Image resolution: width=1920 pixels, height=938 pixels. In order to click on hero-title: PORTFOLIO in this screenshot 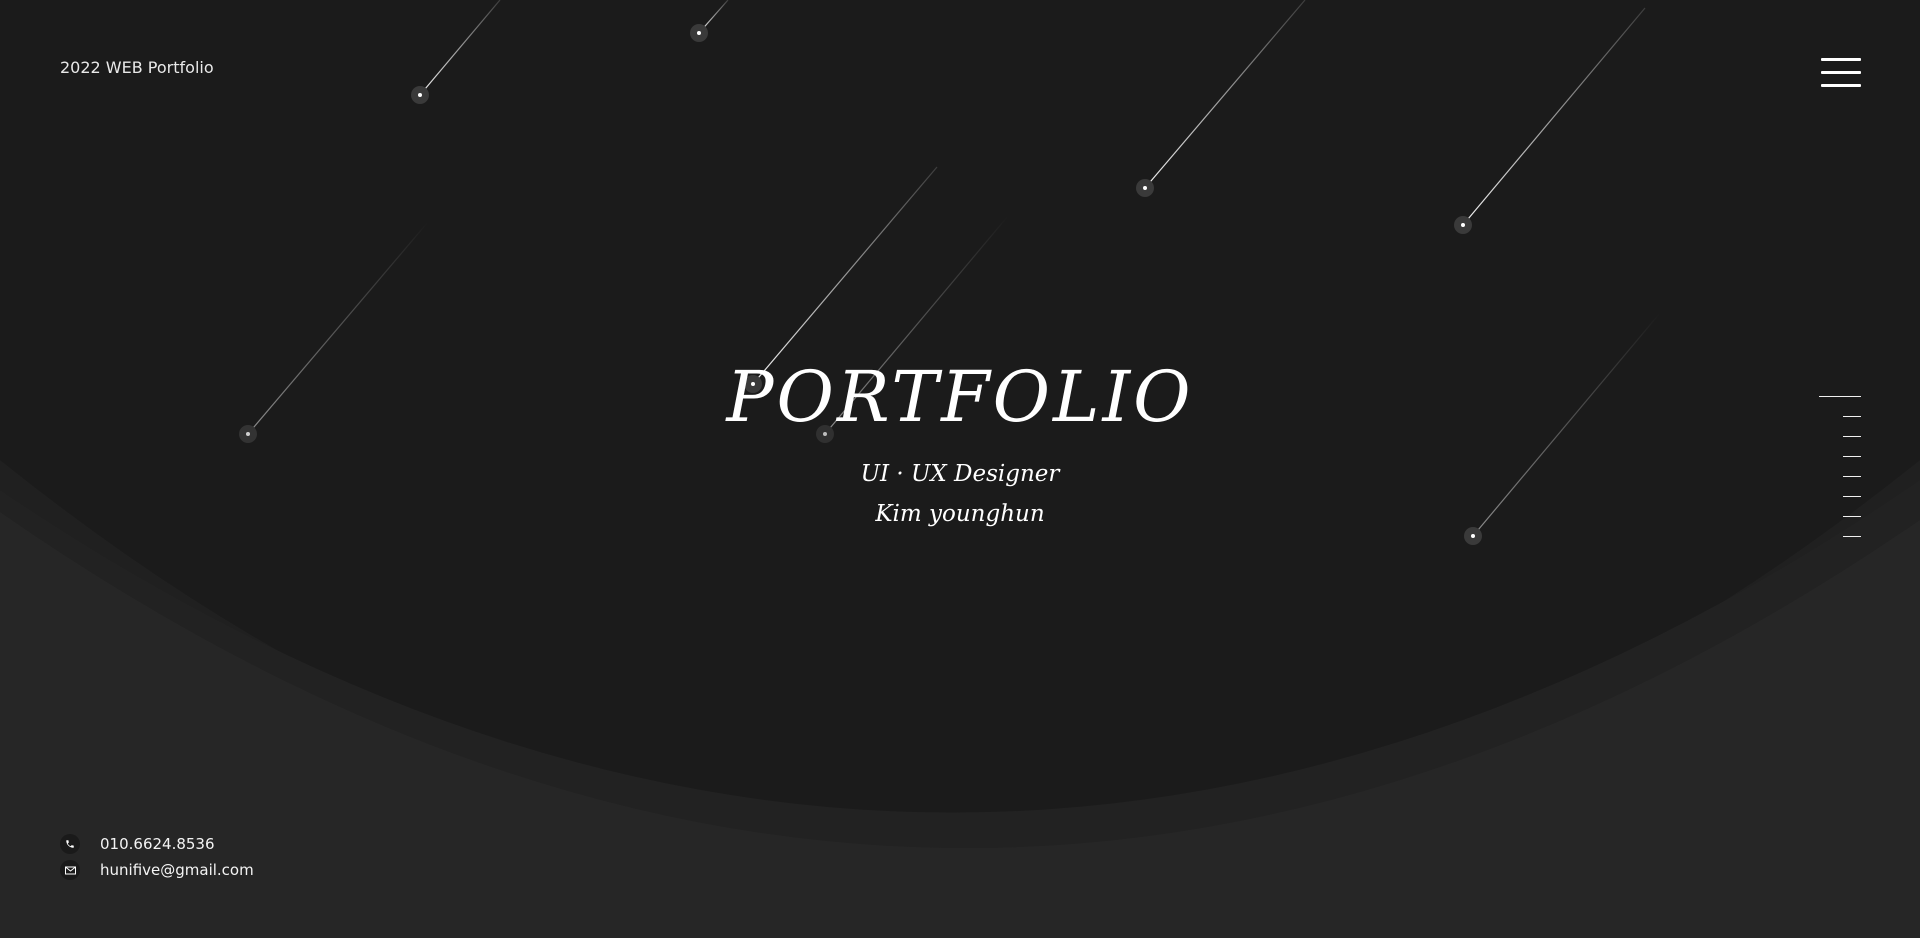, I will do `click(960, 397)`.